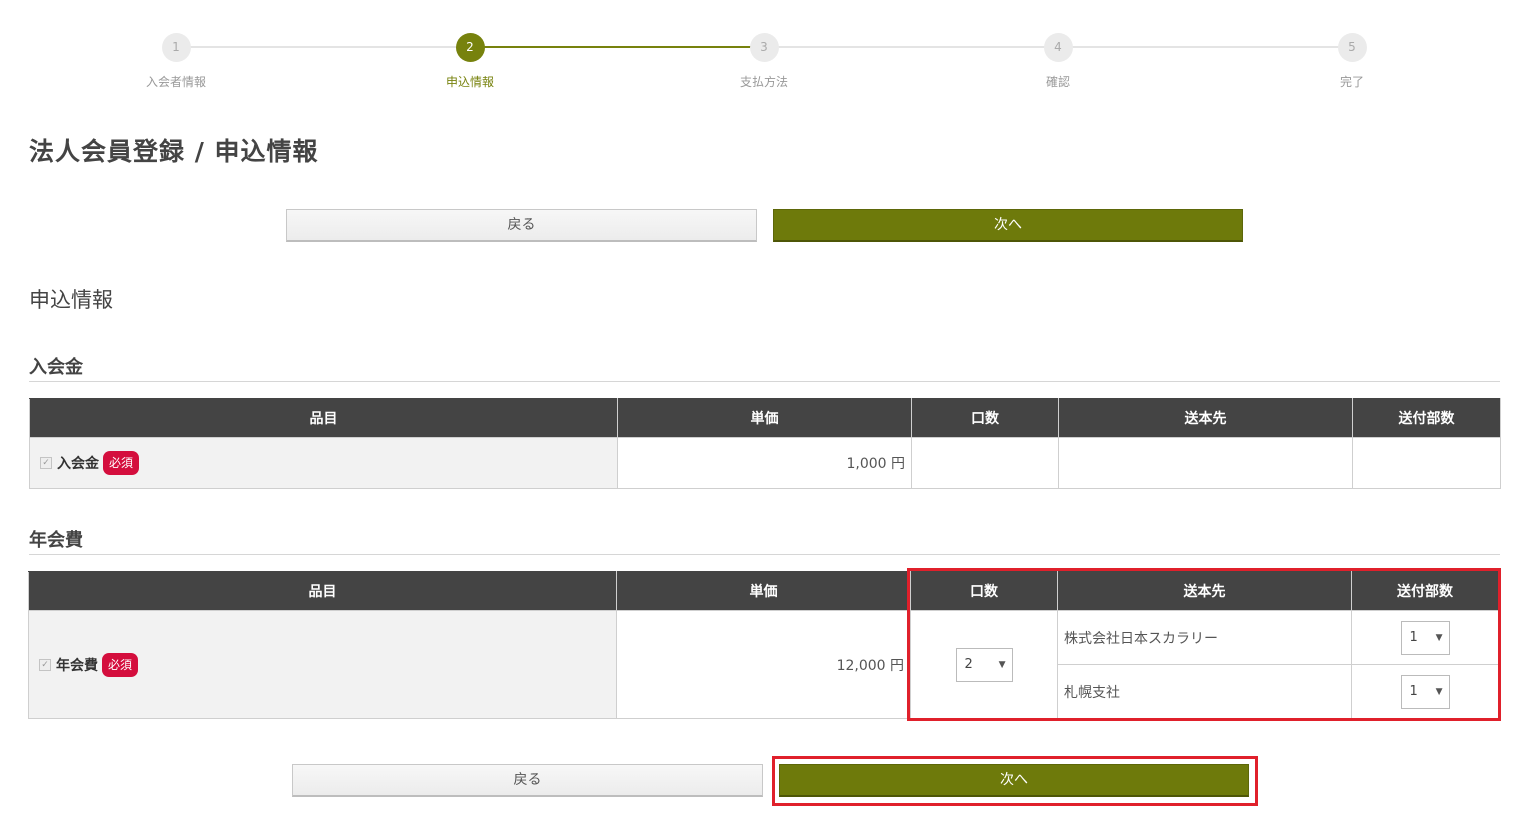 This screenshot has height=827, width=1526. I want to click on step-label: 申込情報, so click(469, 82).